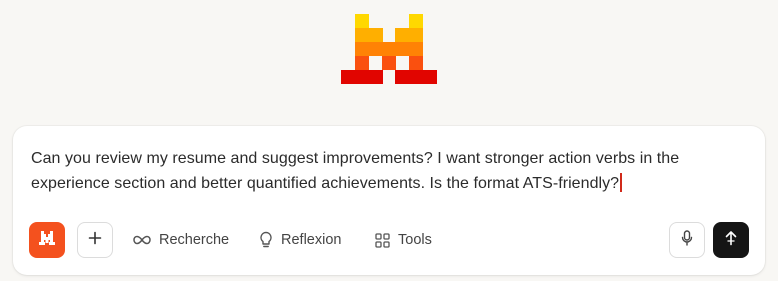  I want to click on grid-icon, so click(382, 240).